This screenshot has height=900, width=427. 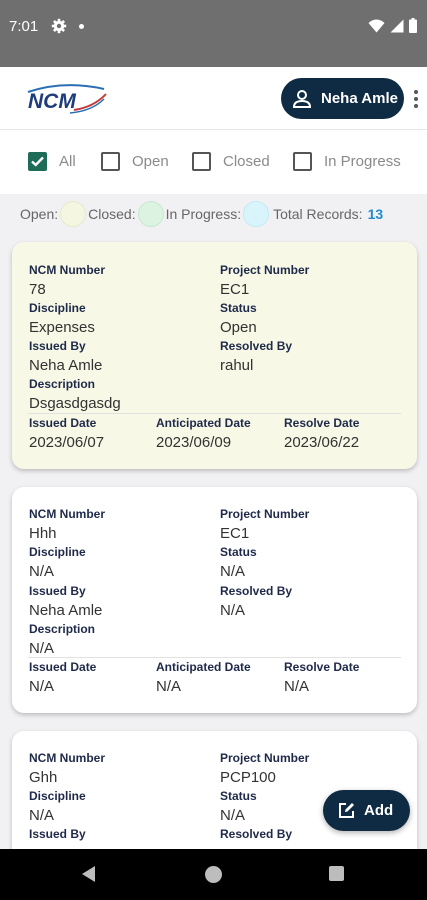 I want to click on ncm-number-value: 78, so click(x=37, y=289).